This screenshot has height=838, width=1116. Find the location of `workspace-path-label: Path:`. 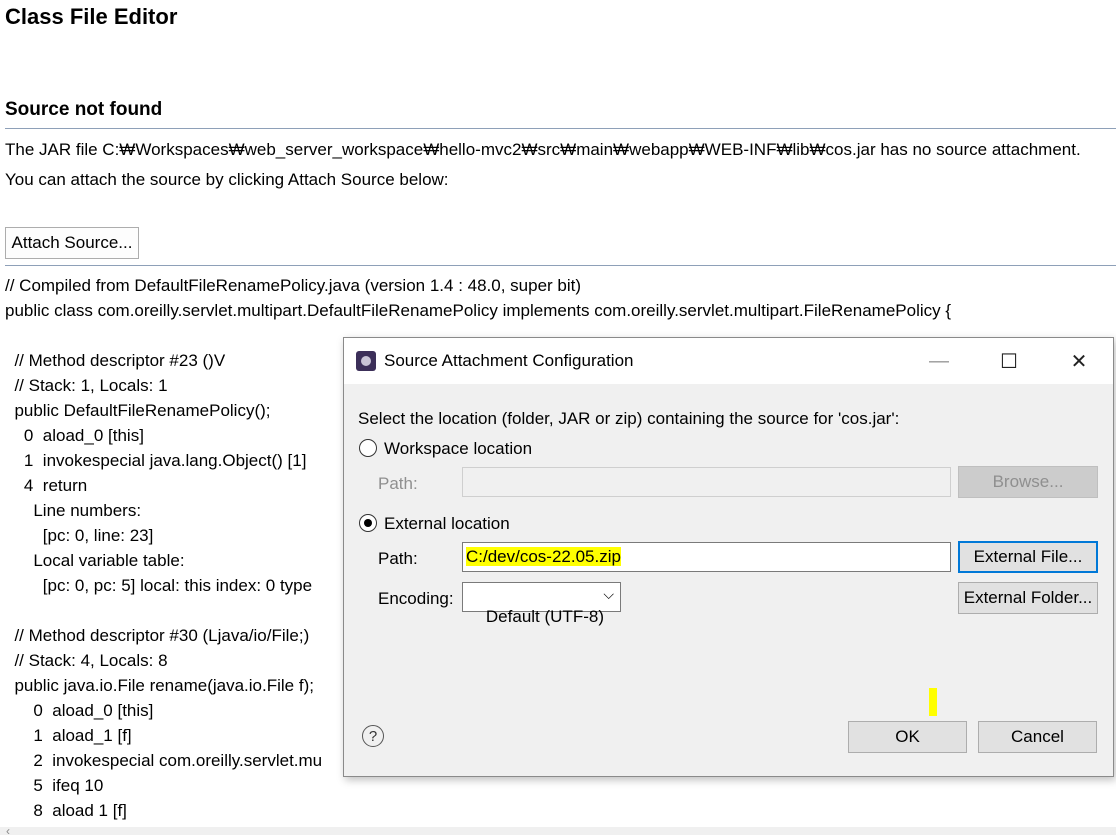

workspace-path-label: Path: is located at coordinates (398, 483).